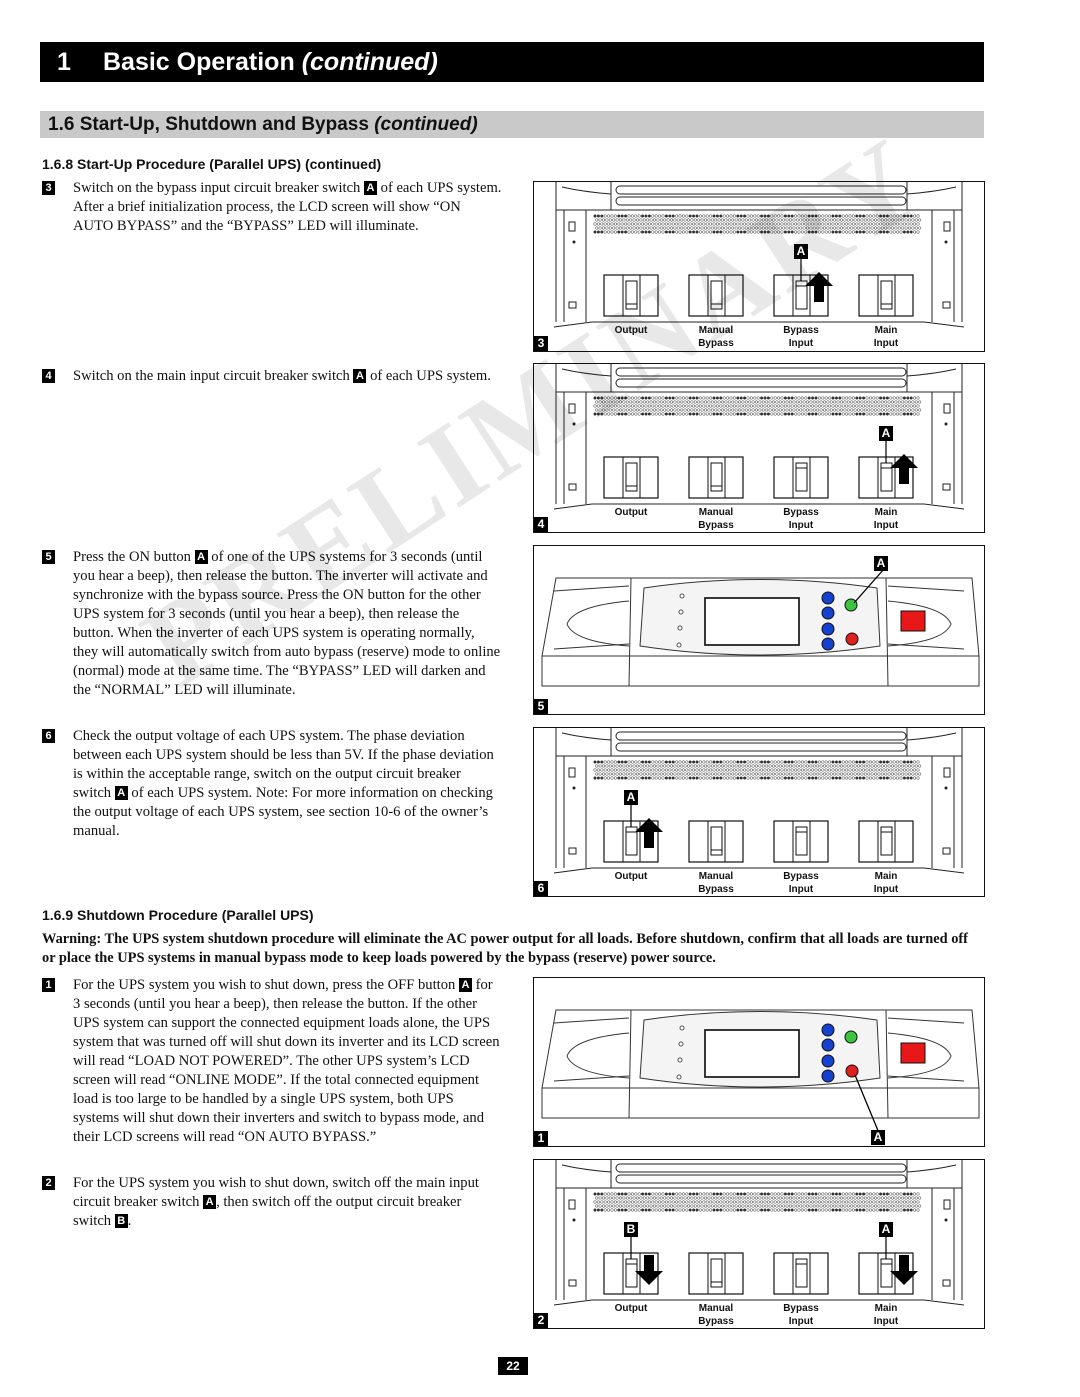  Describe the element at coordinates (64, 61) in the screenshot. I see `chapter-number: 1` at that location.